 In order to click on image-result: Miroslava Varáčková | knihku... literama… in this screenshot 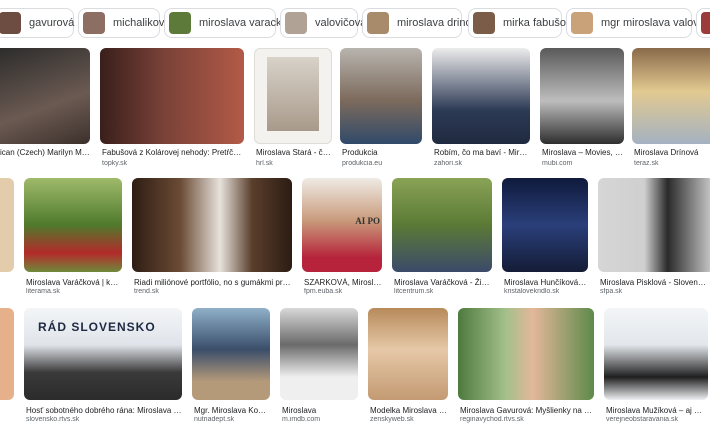, I will do `click(74, 237)`.